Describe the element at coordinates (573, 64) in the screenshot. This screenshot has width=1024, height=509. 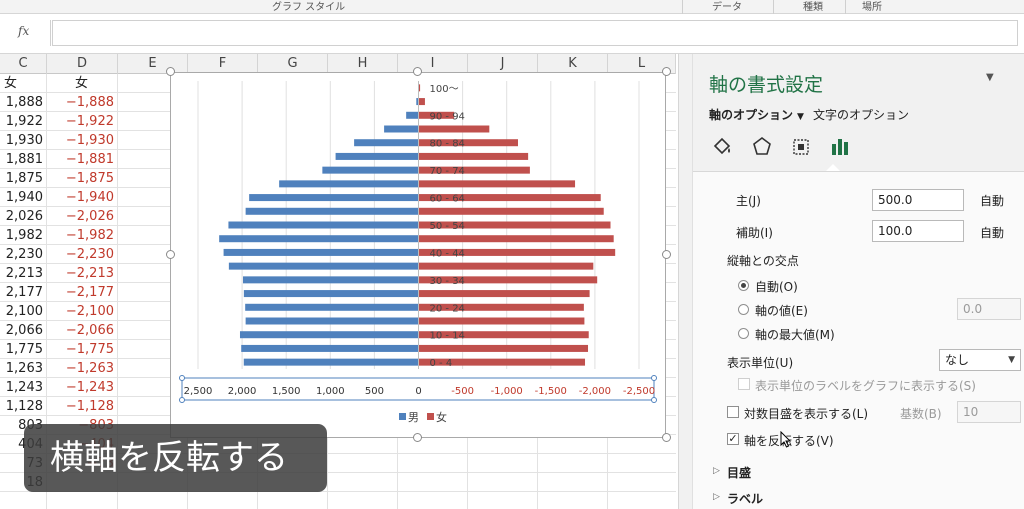
I see `column-header-k: K` at that location.